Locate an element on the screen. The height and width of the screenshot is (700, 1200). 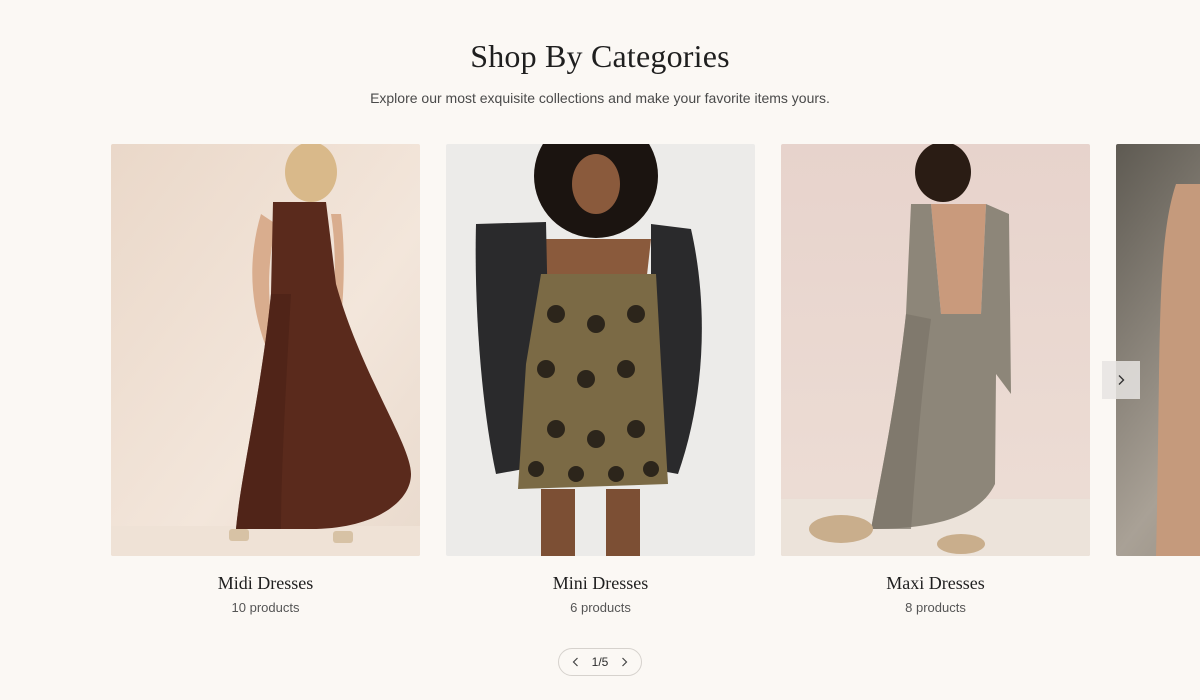
partial-category-image is located at coordinates (1158, 350).